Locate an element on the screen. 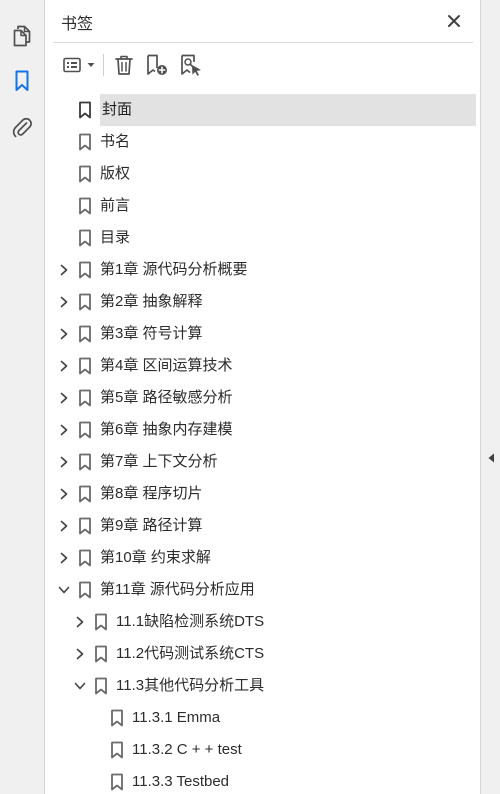 The image size is (500, 794). bookmark-item: 第4章 区间运算技术 is located at coordinates (263, 366).